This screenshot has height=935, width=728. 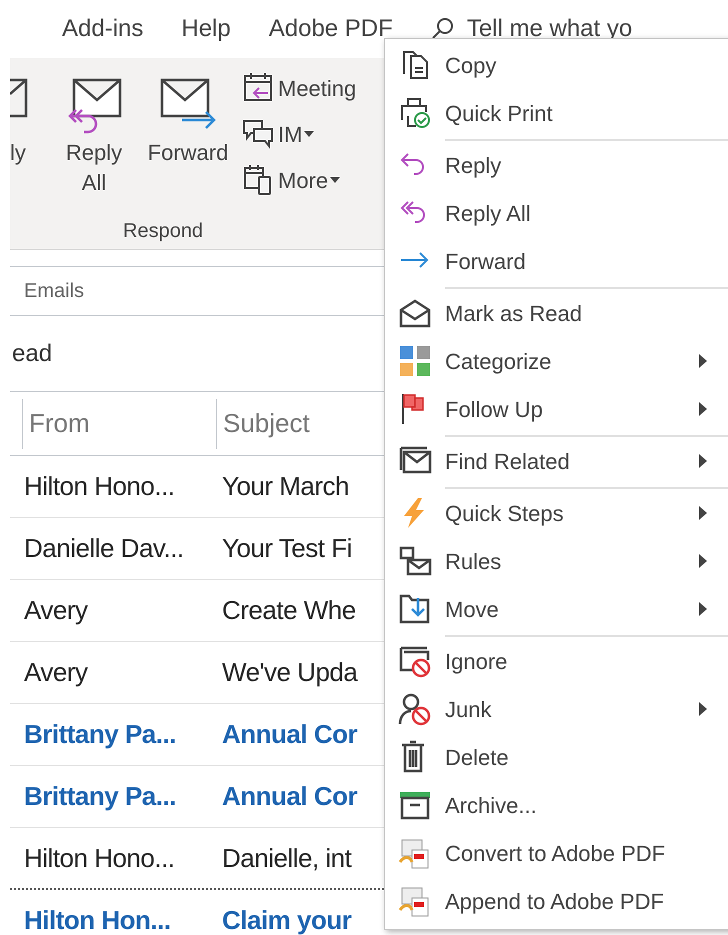 I want to click on subject-text: Your March, so click(x=285, y=486).